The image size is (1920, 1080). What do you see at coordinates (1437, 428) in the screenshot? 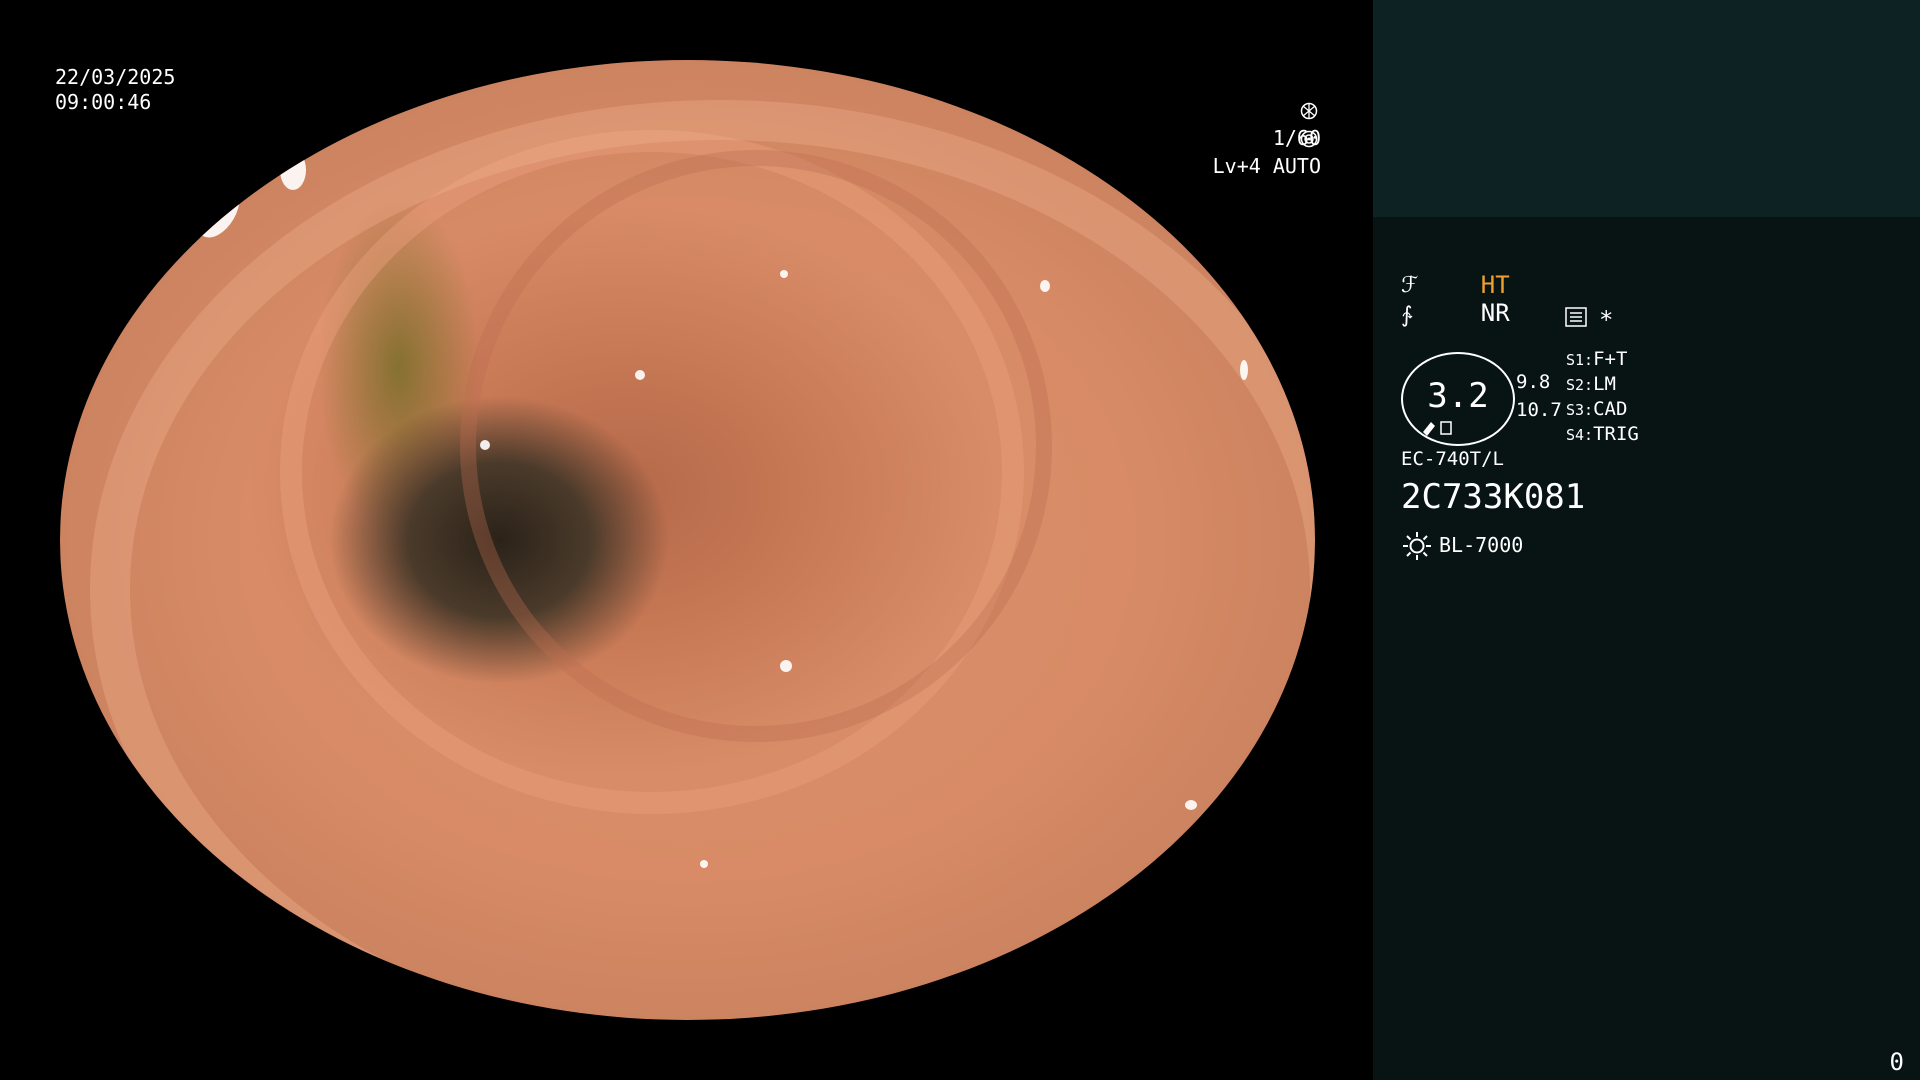
I see `dial-marker-icon` at bounding box center [1437, 428].